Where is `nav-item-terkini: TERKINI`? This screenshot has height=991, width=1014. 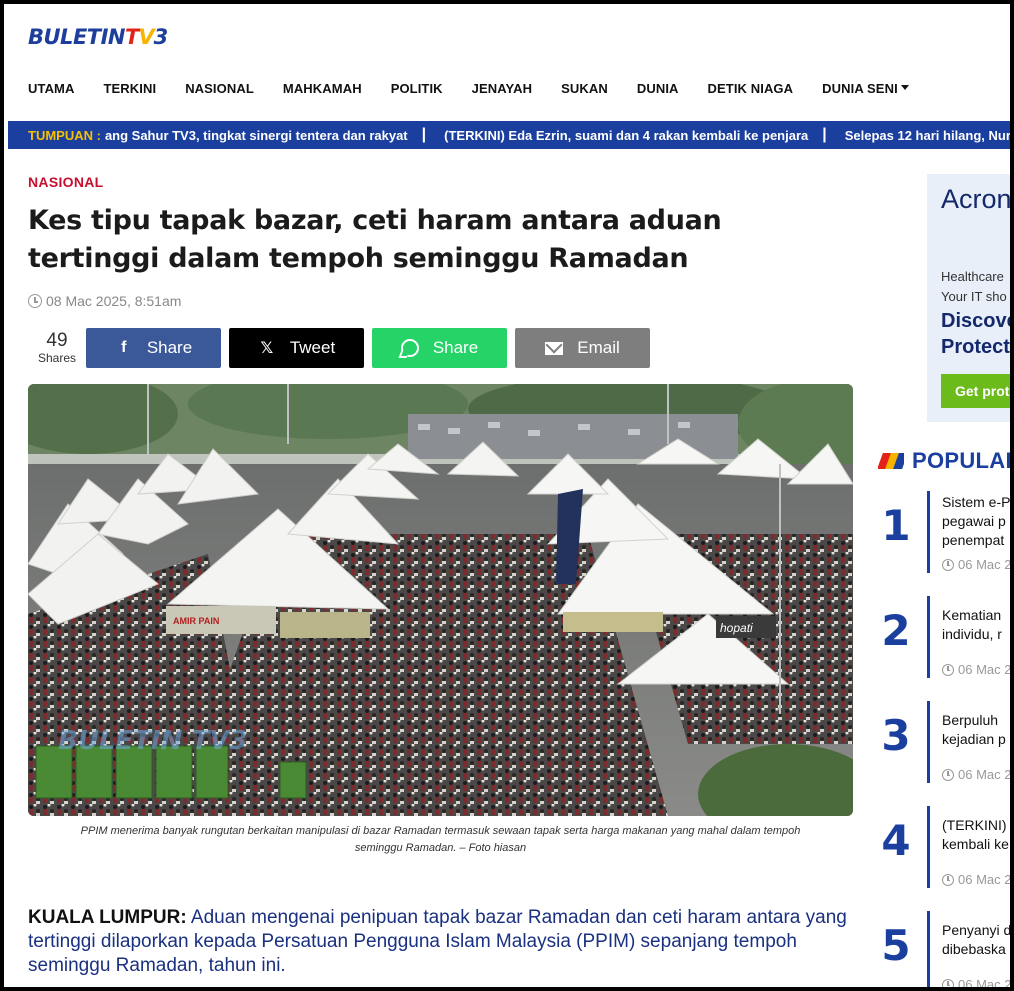 nav-item-terkini: TERKINI is located at coordinates (129, 88).